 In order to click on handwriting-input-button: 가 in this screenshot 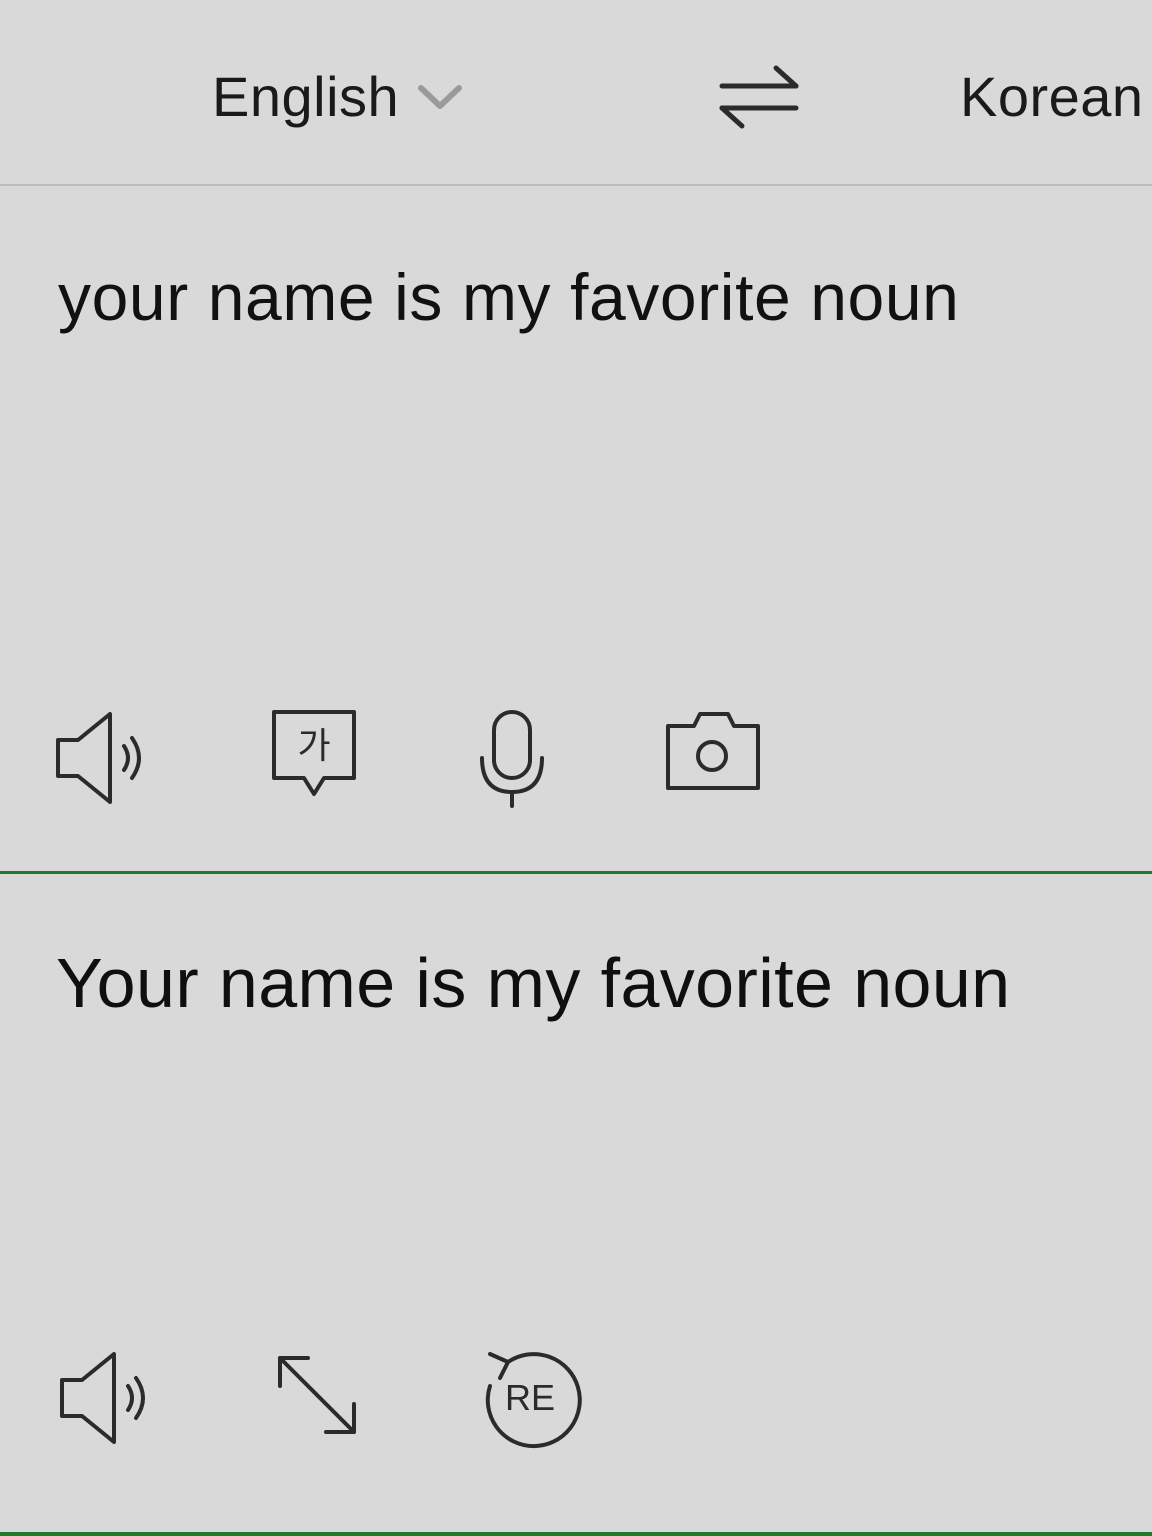, I will do `click(318, 758)`.